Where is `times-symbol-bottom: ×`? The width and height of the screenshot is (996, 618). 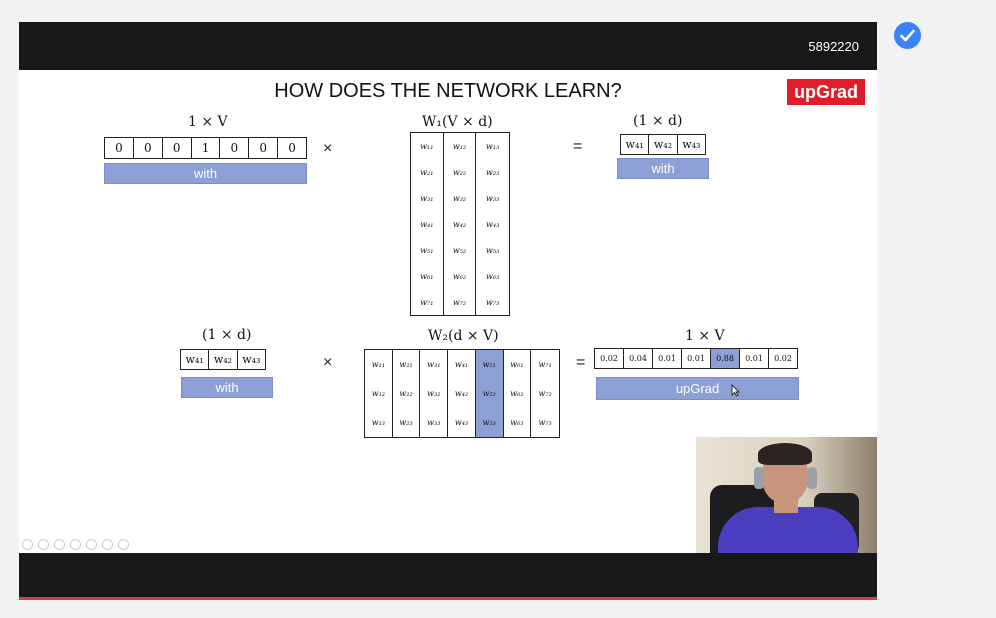
times-symbol-bottom: × is located at coordinates (328, 362).